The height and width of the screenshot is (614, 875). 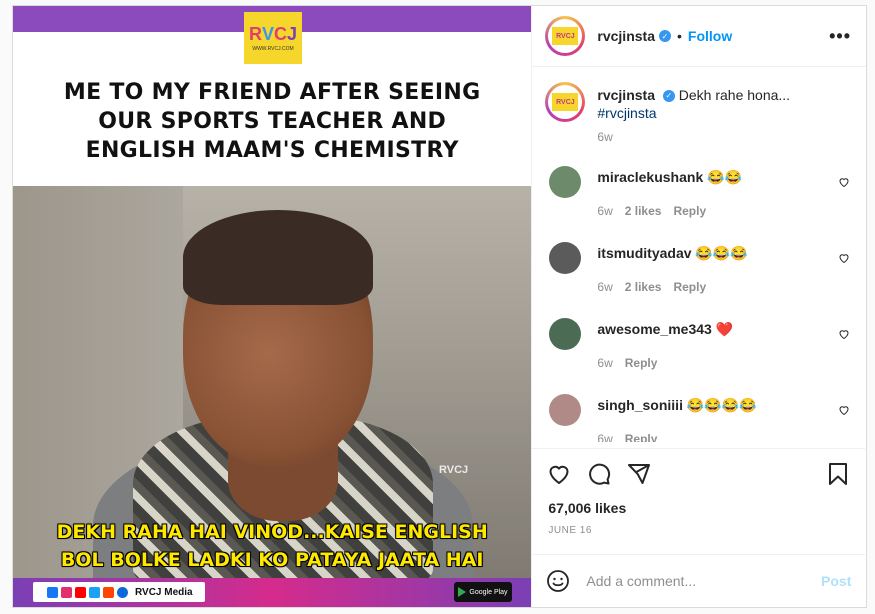 I want to click on bookmark-icon, so click(x=838, y=474).